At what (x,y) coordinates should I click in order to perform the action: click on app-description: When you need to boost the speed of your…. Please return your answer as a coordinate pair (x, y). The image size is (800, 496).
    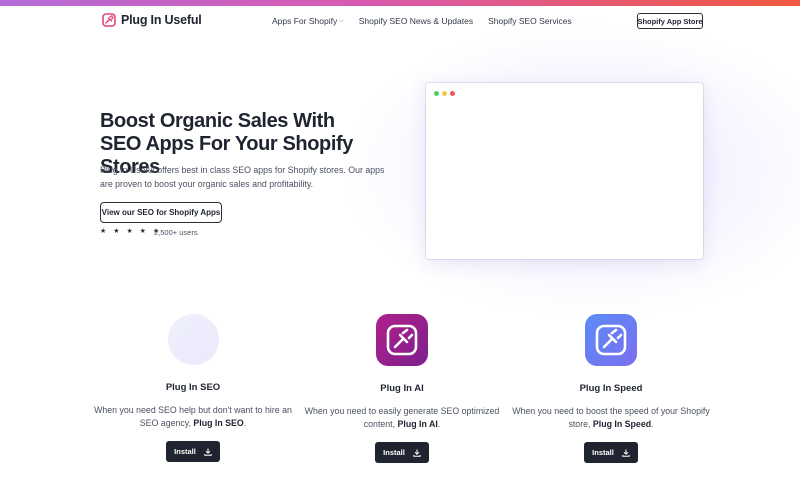
    Looking at the image, I should click on (611, 418).